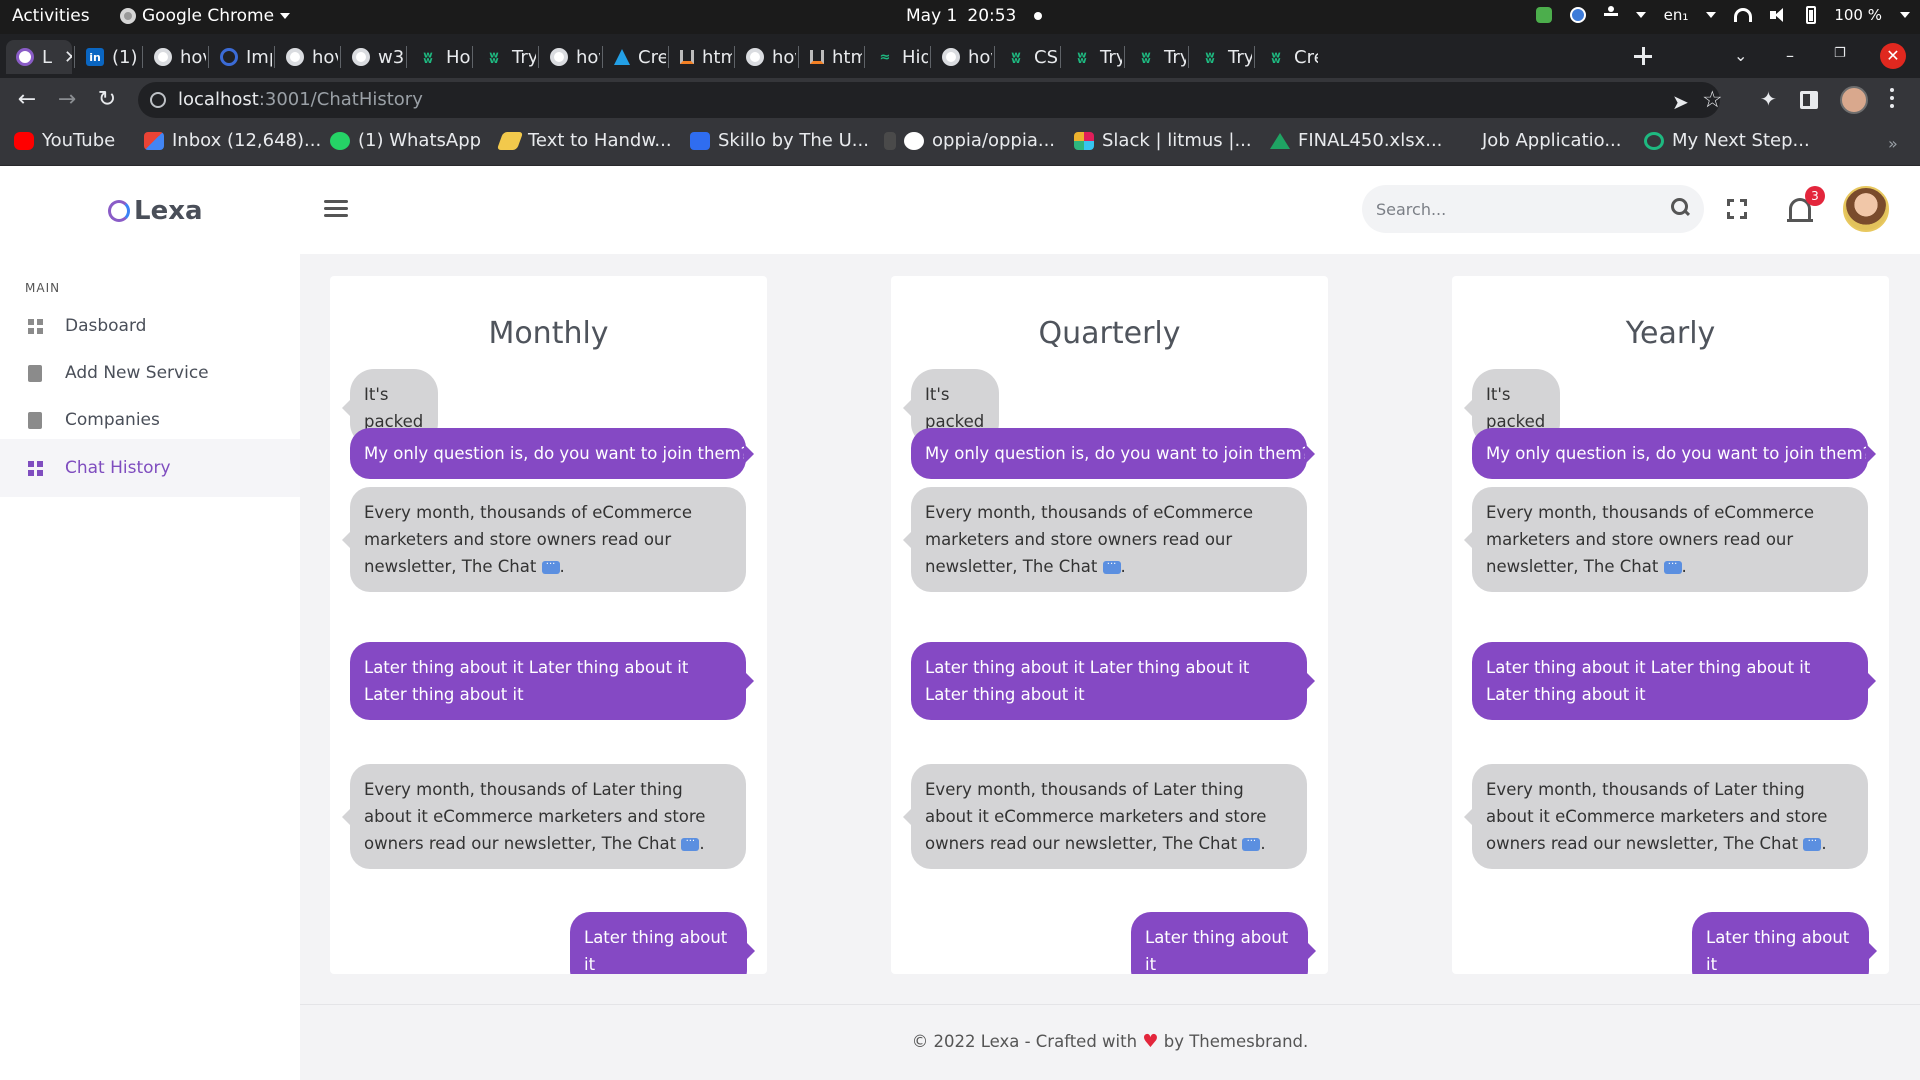 This screenshot has width=1920, height=1080. What do you see at coordinates (1790, 55) in the screenshot?
I see `minimize-icon: –` at bounding box center [1790, 55].